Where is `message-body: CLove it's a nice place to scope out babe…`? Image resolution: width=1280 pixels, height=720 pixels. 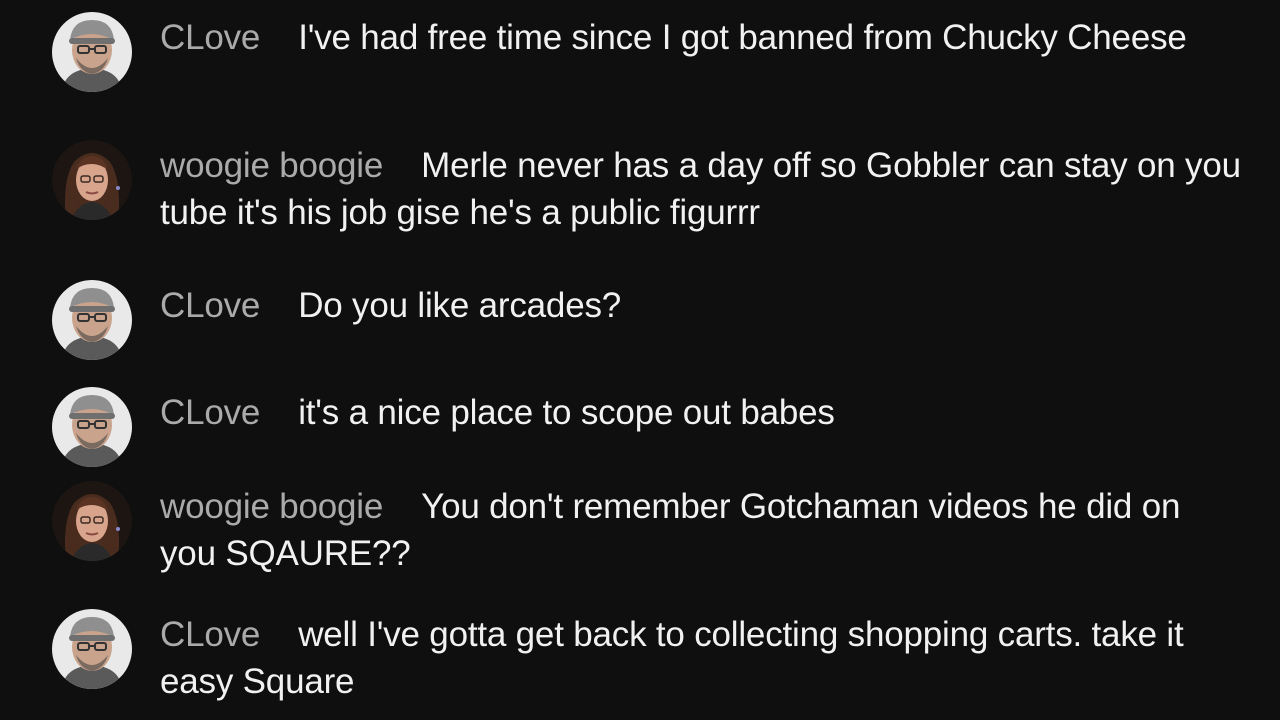
message-body: CLove it's a nice place to scope out babe… is located at coordinates (497, 412).